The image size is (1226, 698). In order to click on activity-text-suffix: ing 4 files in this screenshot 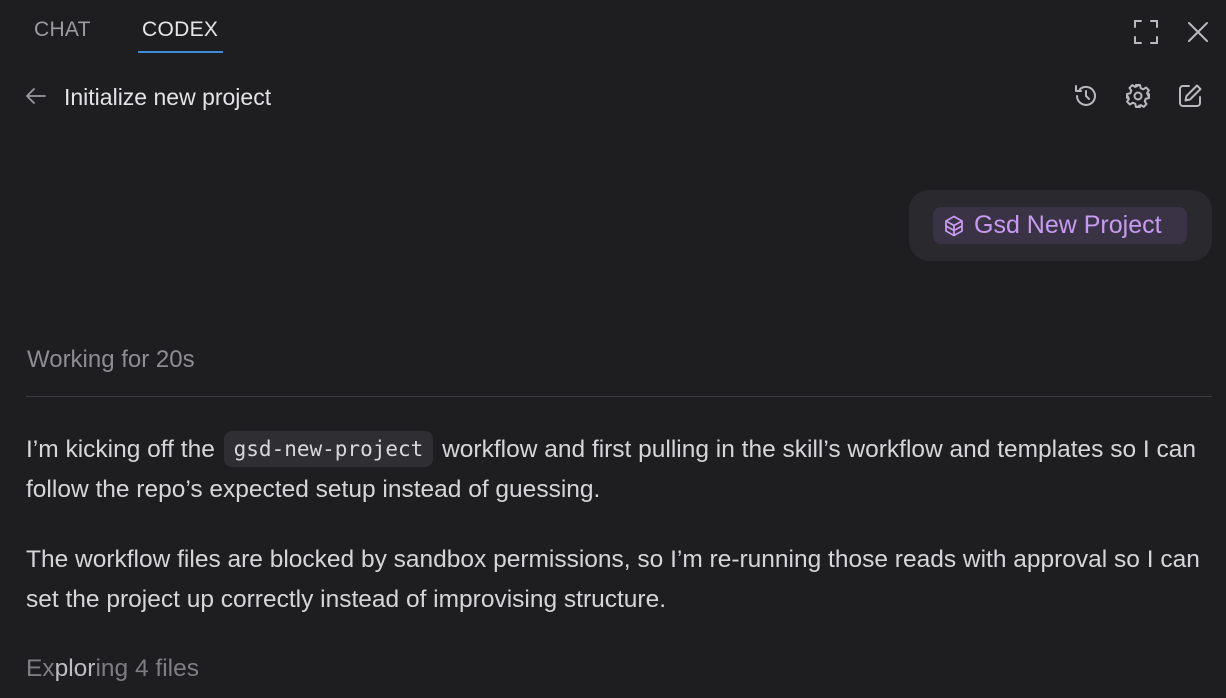, I will do `click(147, 668)`.